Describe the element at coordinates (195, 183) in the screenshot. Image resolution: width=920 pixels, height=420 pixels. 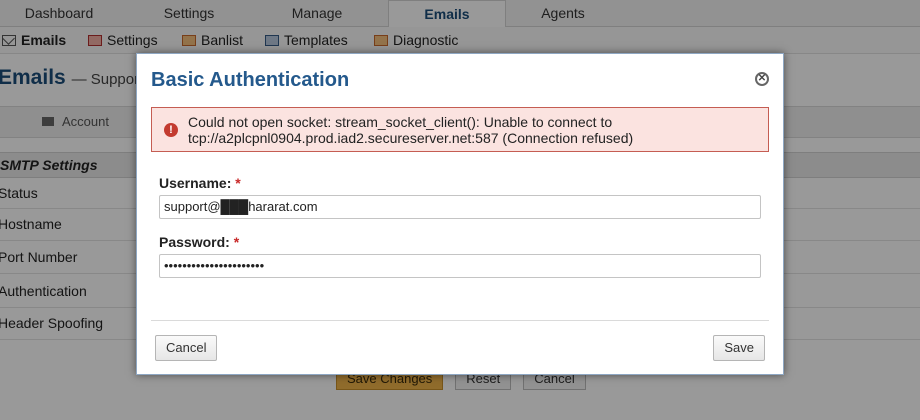
I see `username-label-text: Username:` at that location.